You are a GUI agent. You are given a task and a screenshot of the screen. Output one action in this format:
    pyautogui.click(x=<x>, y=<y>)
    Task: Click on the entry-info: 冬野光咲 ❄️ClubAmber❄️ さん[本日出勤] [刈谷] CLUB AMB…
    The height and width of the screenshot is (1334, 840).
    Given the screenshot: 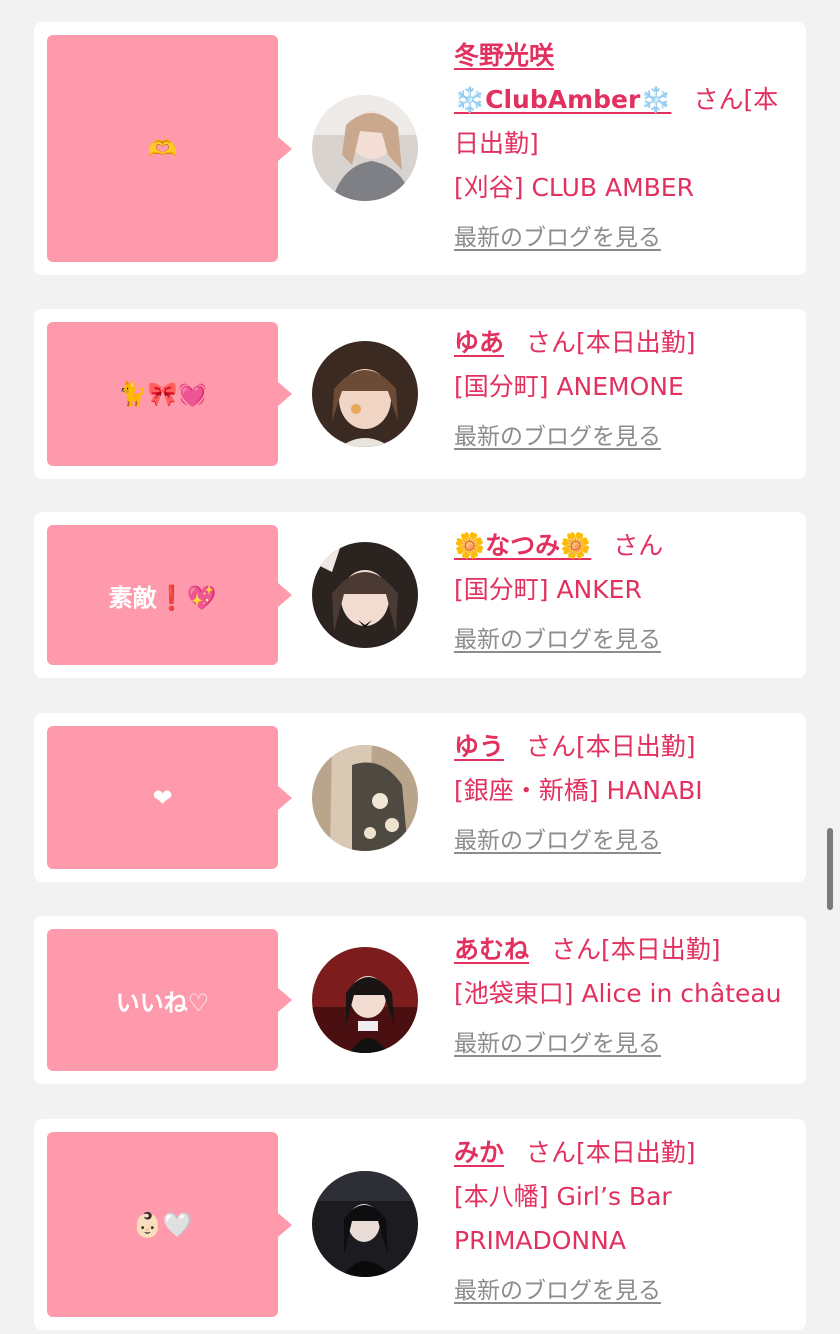 What is the action you would take?
    pyautogui.click(x=623, y=147)
    